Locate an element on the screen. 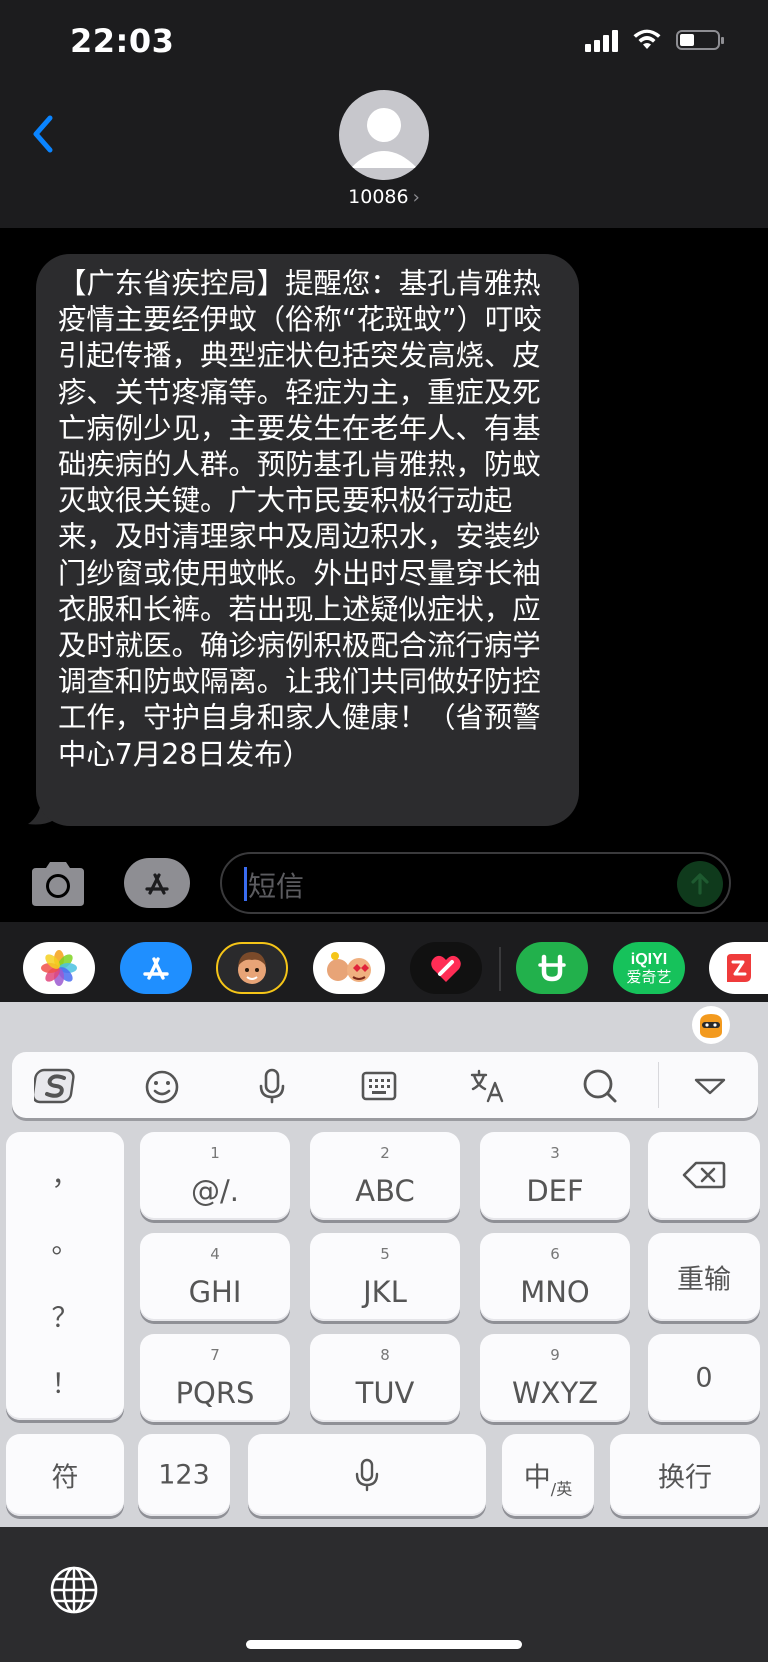  space-microphone-icon is located at coordinates (367, 1475).